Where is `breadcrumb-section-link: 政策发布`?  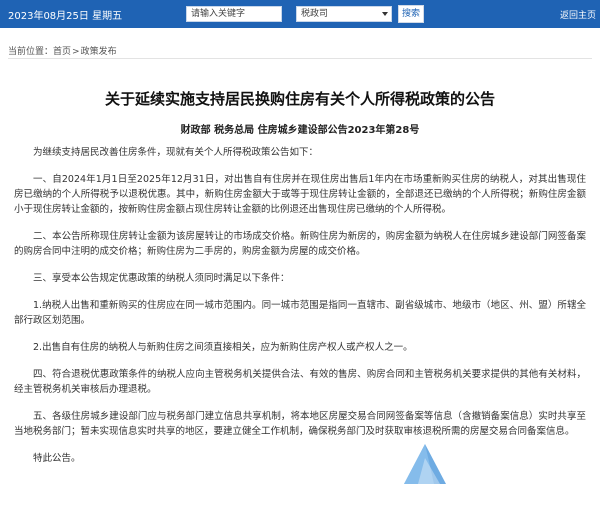 breadcrumb-section-link: 政策发布 is located at coordinates (99, 52).